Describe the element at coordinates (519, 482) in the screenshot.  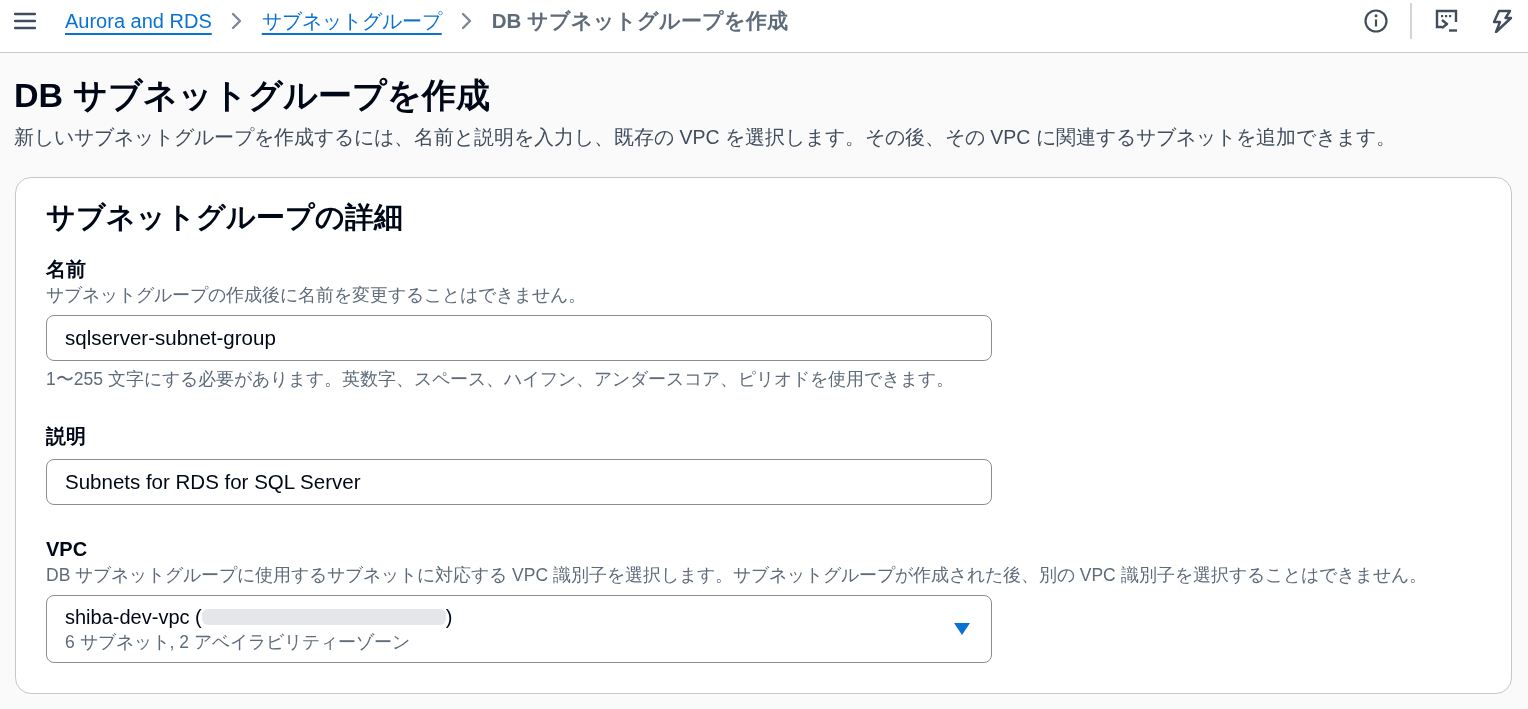
I see `text-input: Subnets for RDS for SQL Server` at that location.